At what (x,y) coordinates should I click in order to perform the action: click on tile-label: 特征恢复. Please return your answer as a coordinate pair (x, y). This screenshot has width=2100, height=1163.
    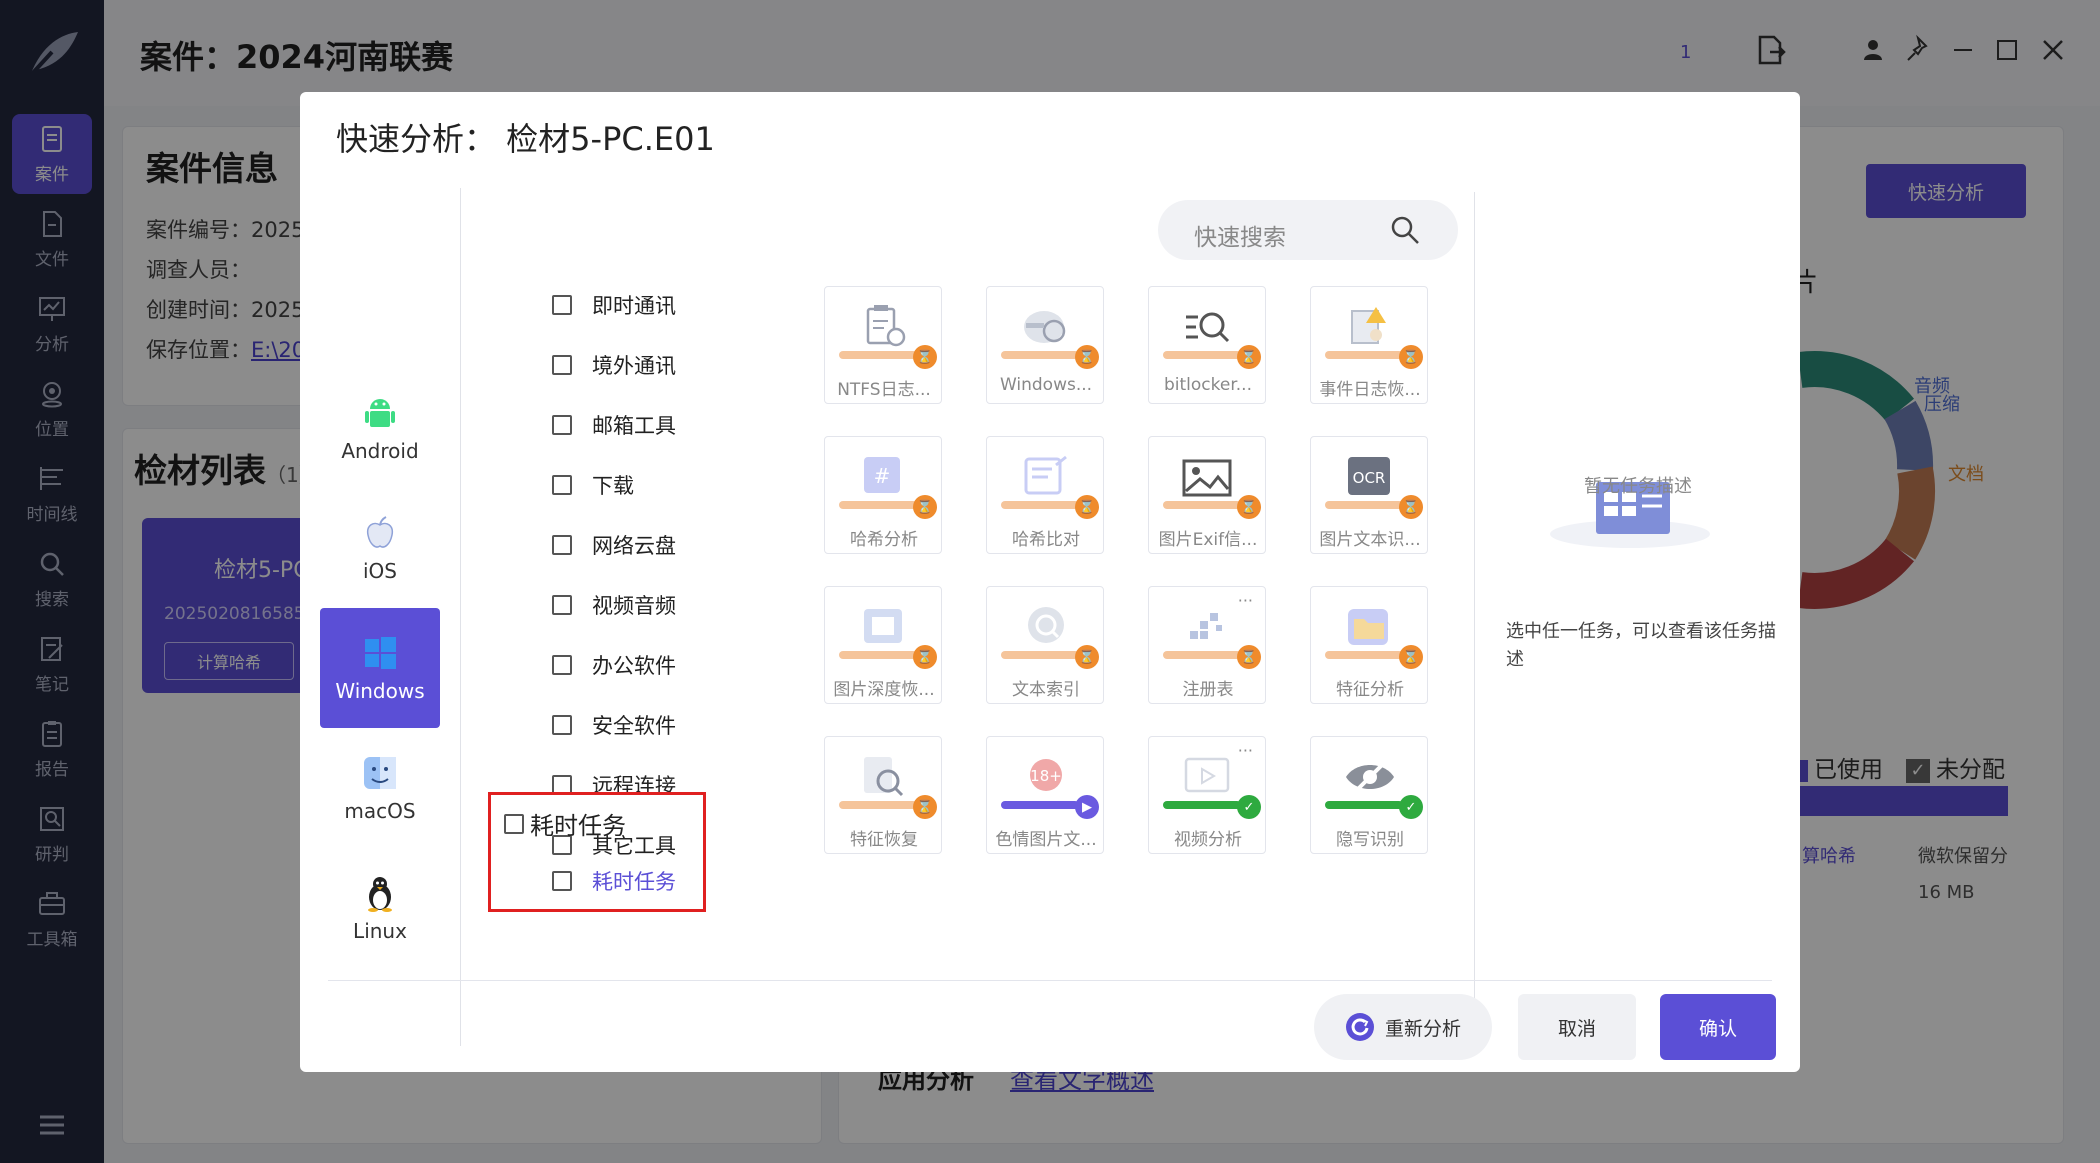
    Looking at the image, I should click on (884, 840).